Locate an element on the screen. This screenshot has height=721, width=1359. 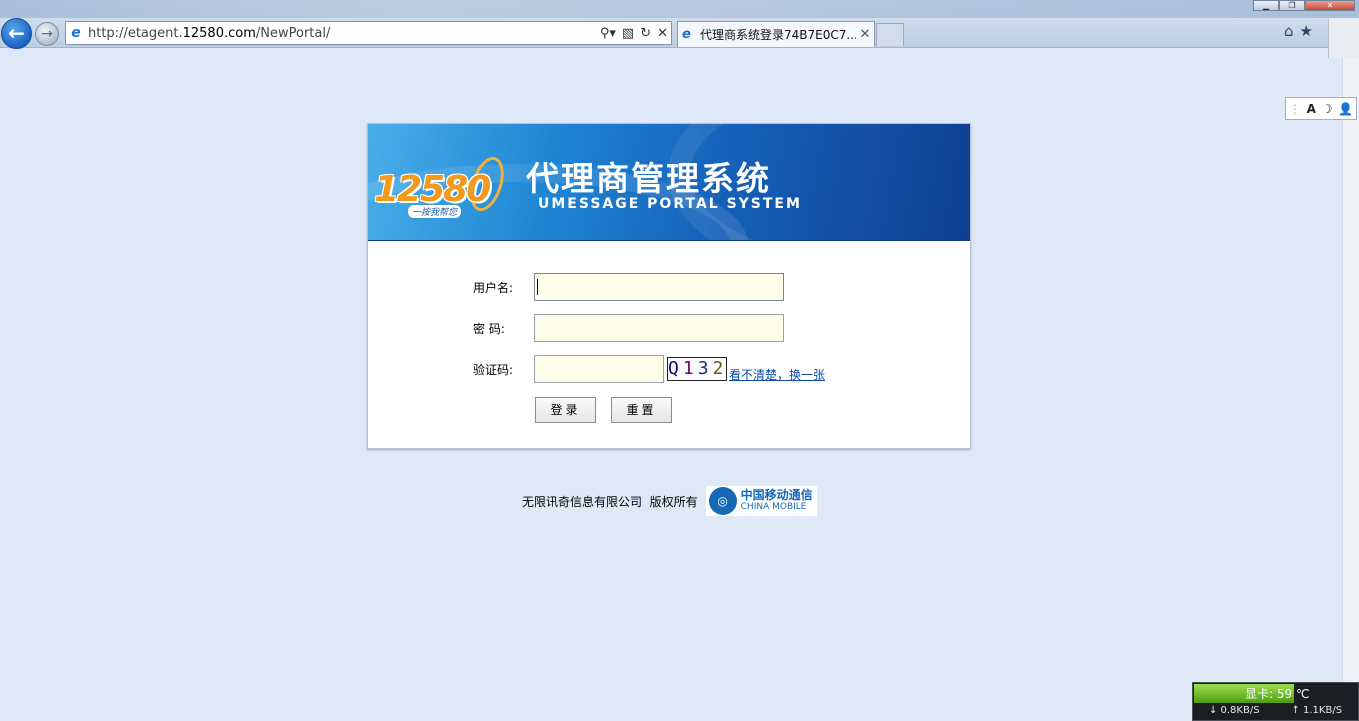
maximize-icon: ❐ is located at coordinates (1292, 5).